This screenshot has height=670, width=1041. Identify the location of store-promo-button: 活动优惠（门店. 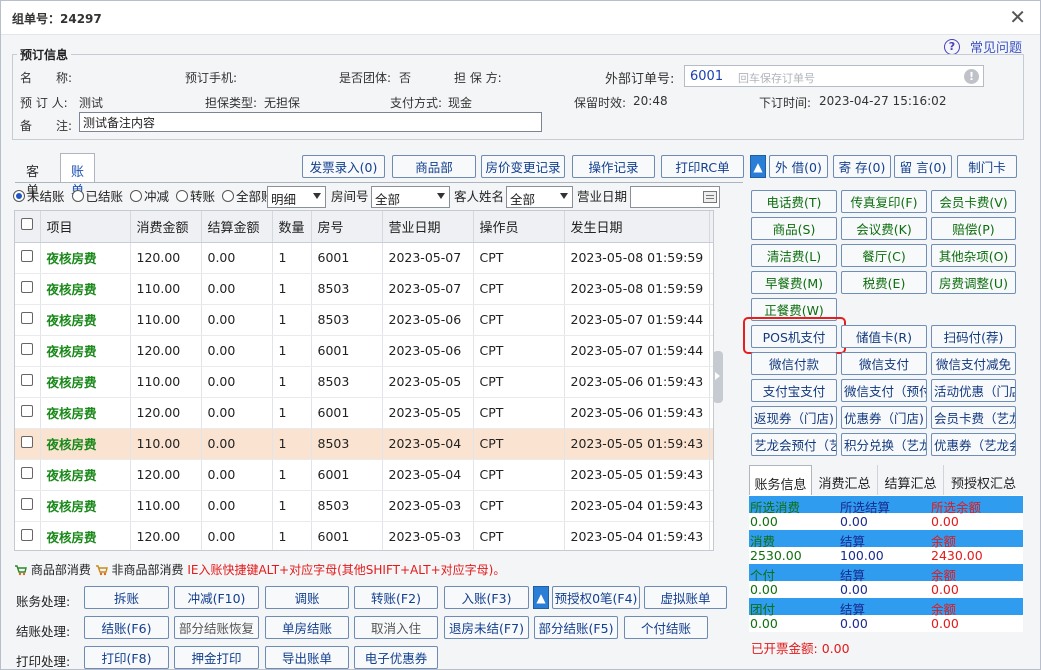
(973, 390).